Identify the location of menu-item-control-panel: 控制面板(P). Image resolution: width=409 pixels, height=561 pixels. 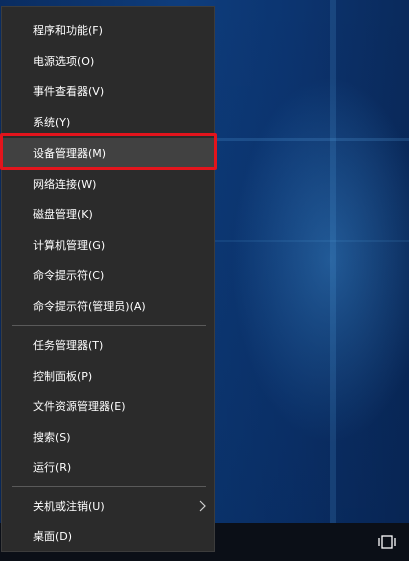
(108, 376).